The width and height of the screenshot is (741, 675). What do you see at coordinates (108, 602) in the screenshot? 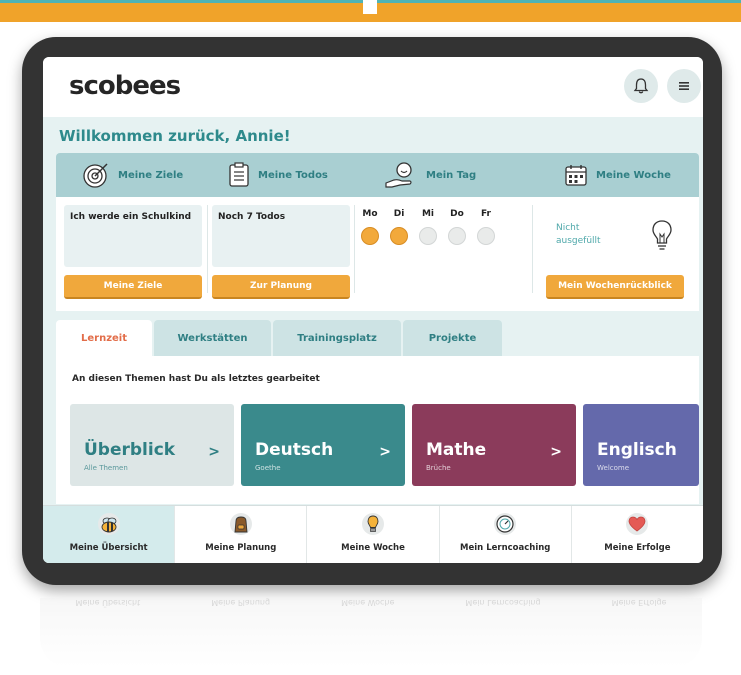
I see `reflection-label: Meine Übersicht` at bounding box center [108, 602].